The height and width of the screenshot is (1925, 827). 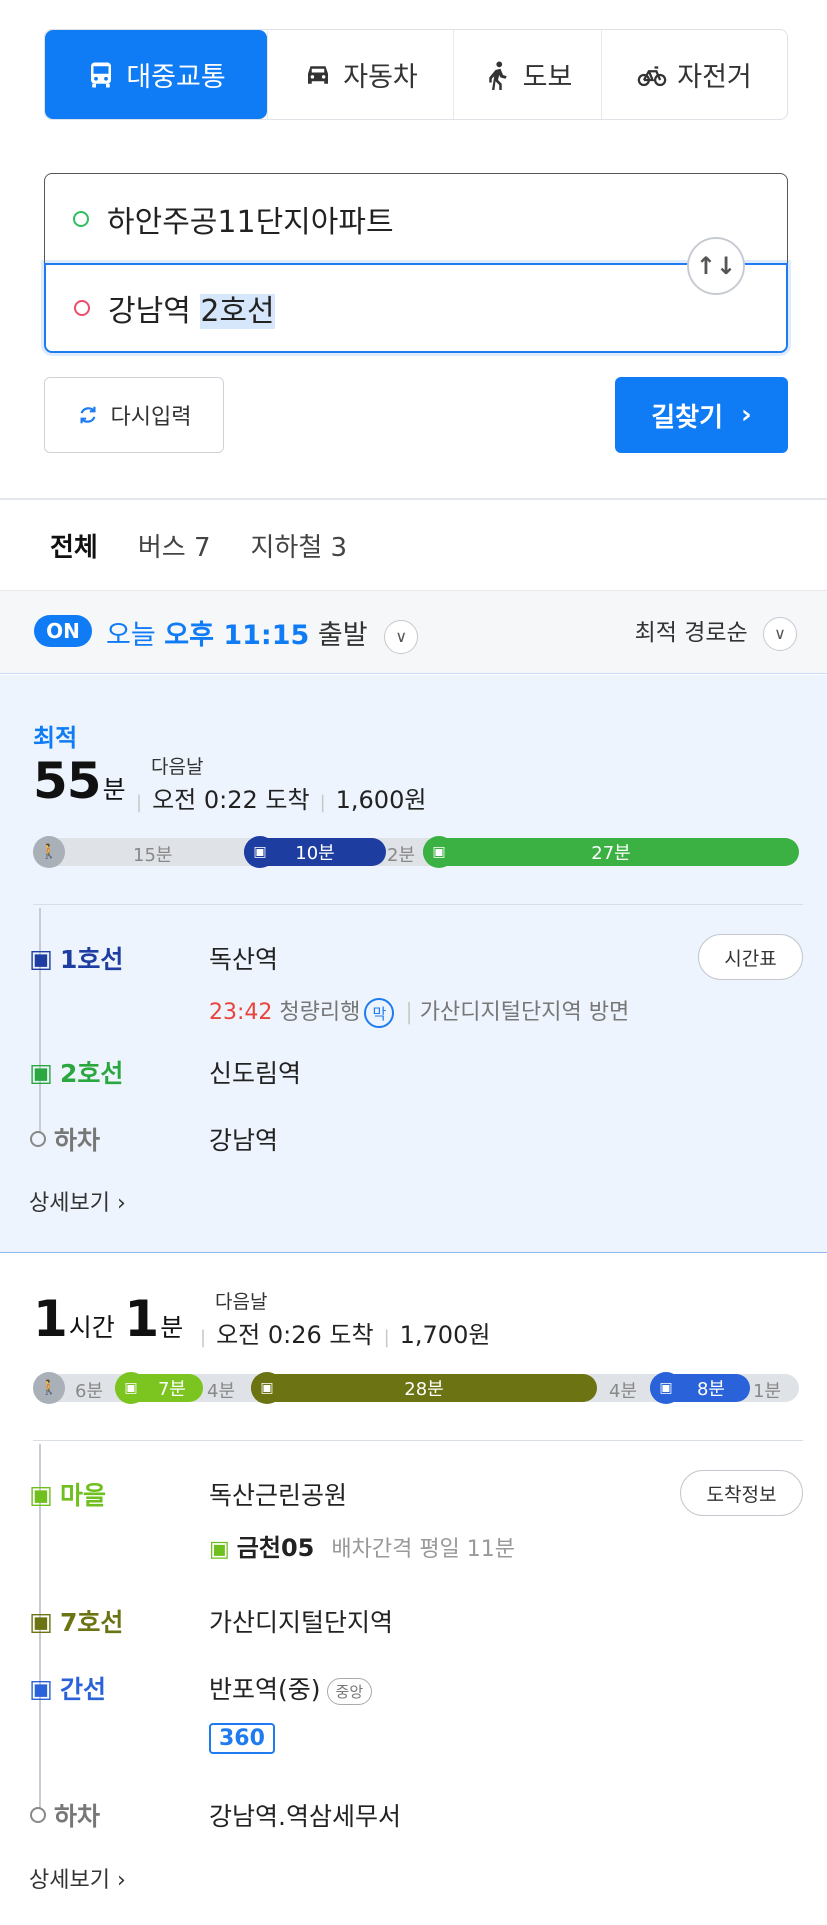 What do you see at coordinates (416, 218) in the screenshot?
I see `origin-input: 하안주공11단지아파트` at bounding box center [416, 218].